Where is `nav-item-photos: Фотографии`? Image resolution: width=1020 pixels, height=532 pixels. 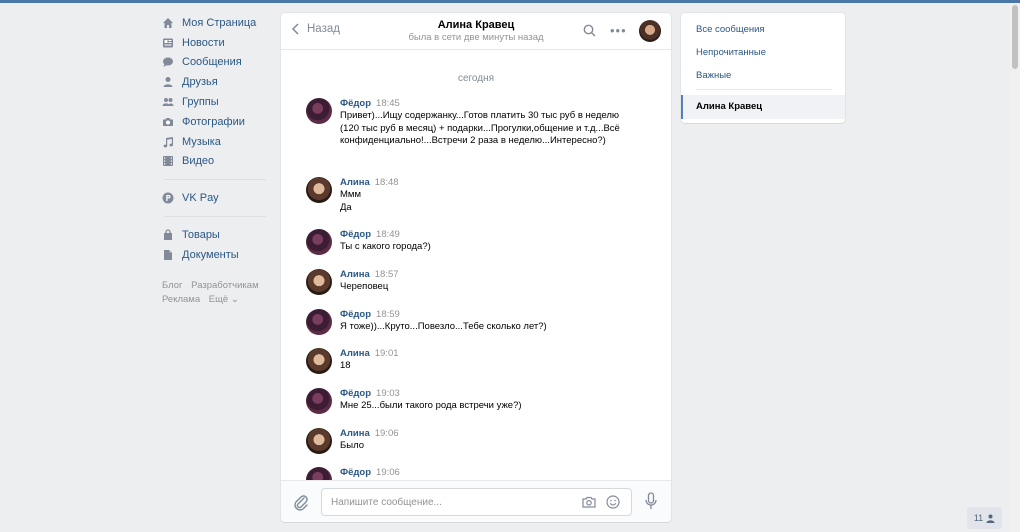
nav-item-photos: Фотографии is located at coordinates (215, 122).